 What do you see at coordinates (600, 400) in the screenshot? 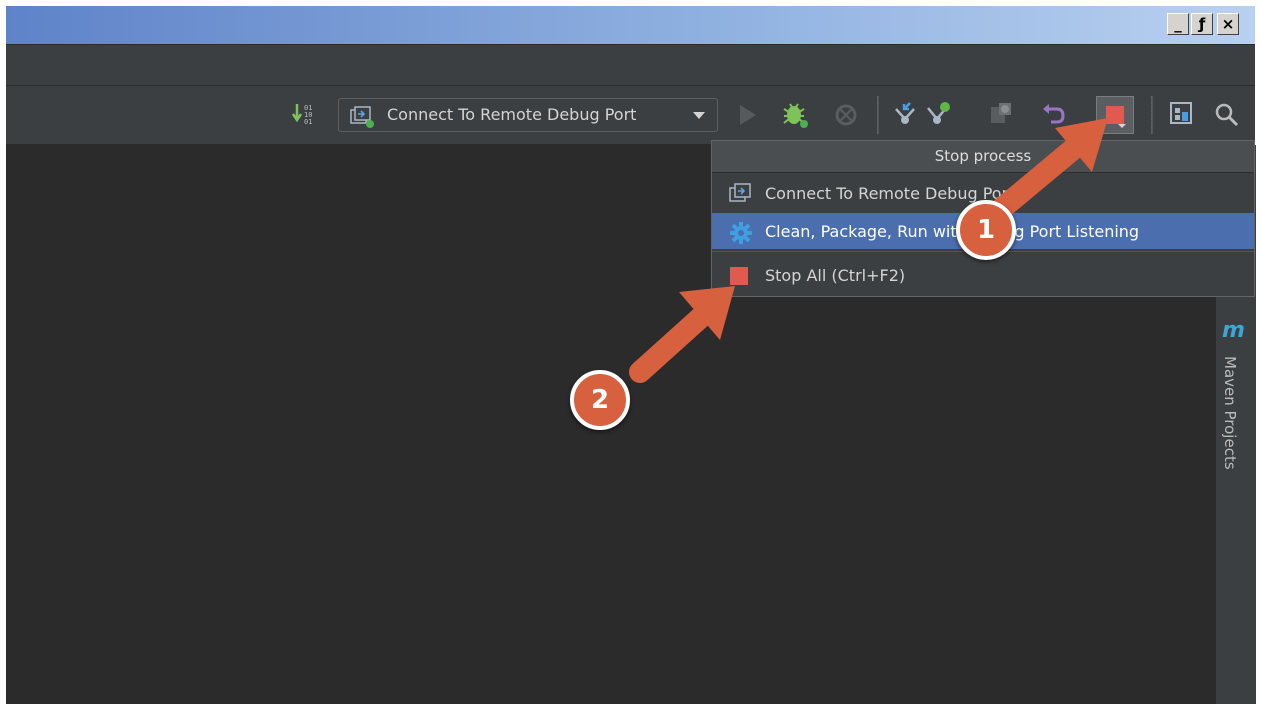
I see `annotation-callout-2: 2` at bounding box center [600, 400].